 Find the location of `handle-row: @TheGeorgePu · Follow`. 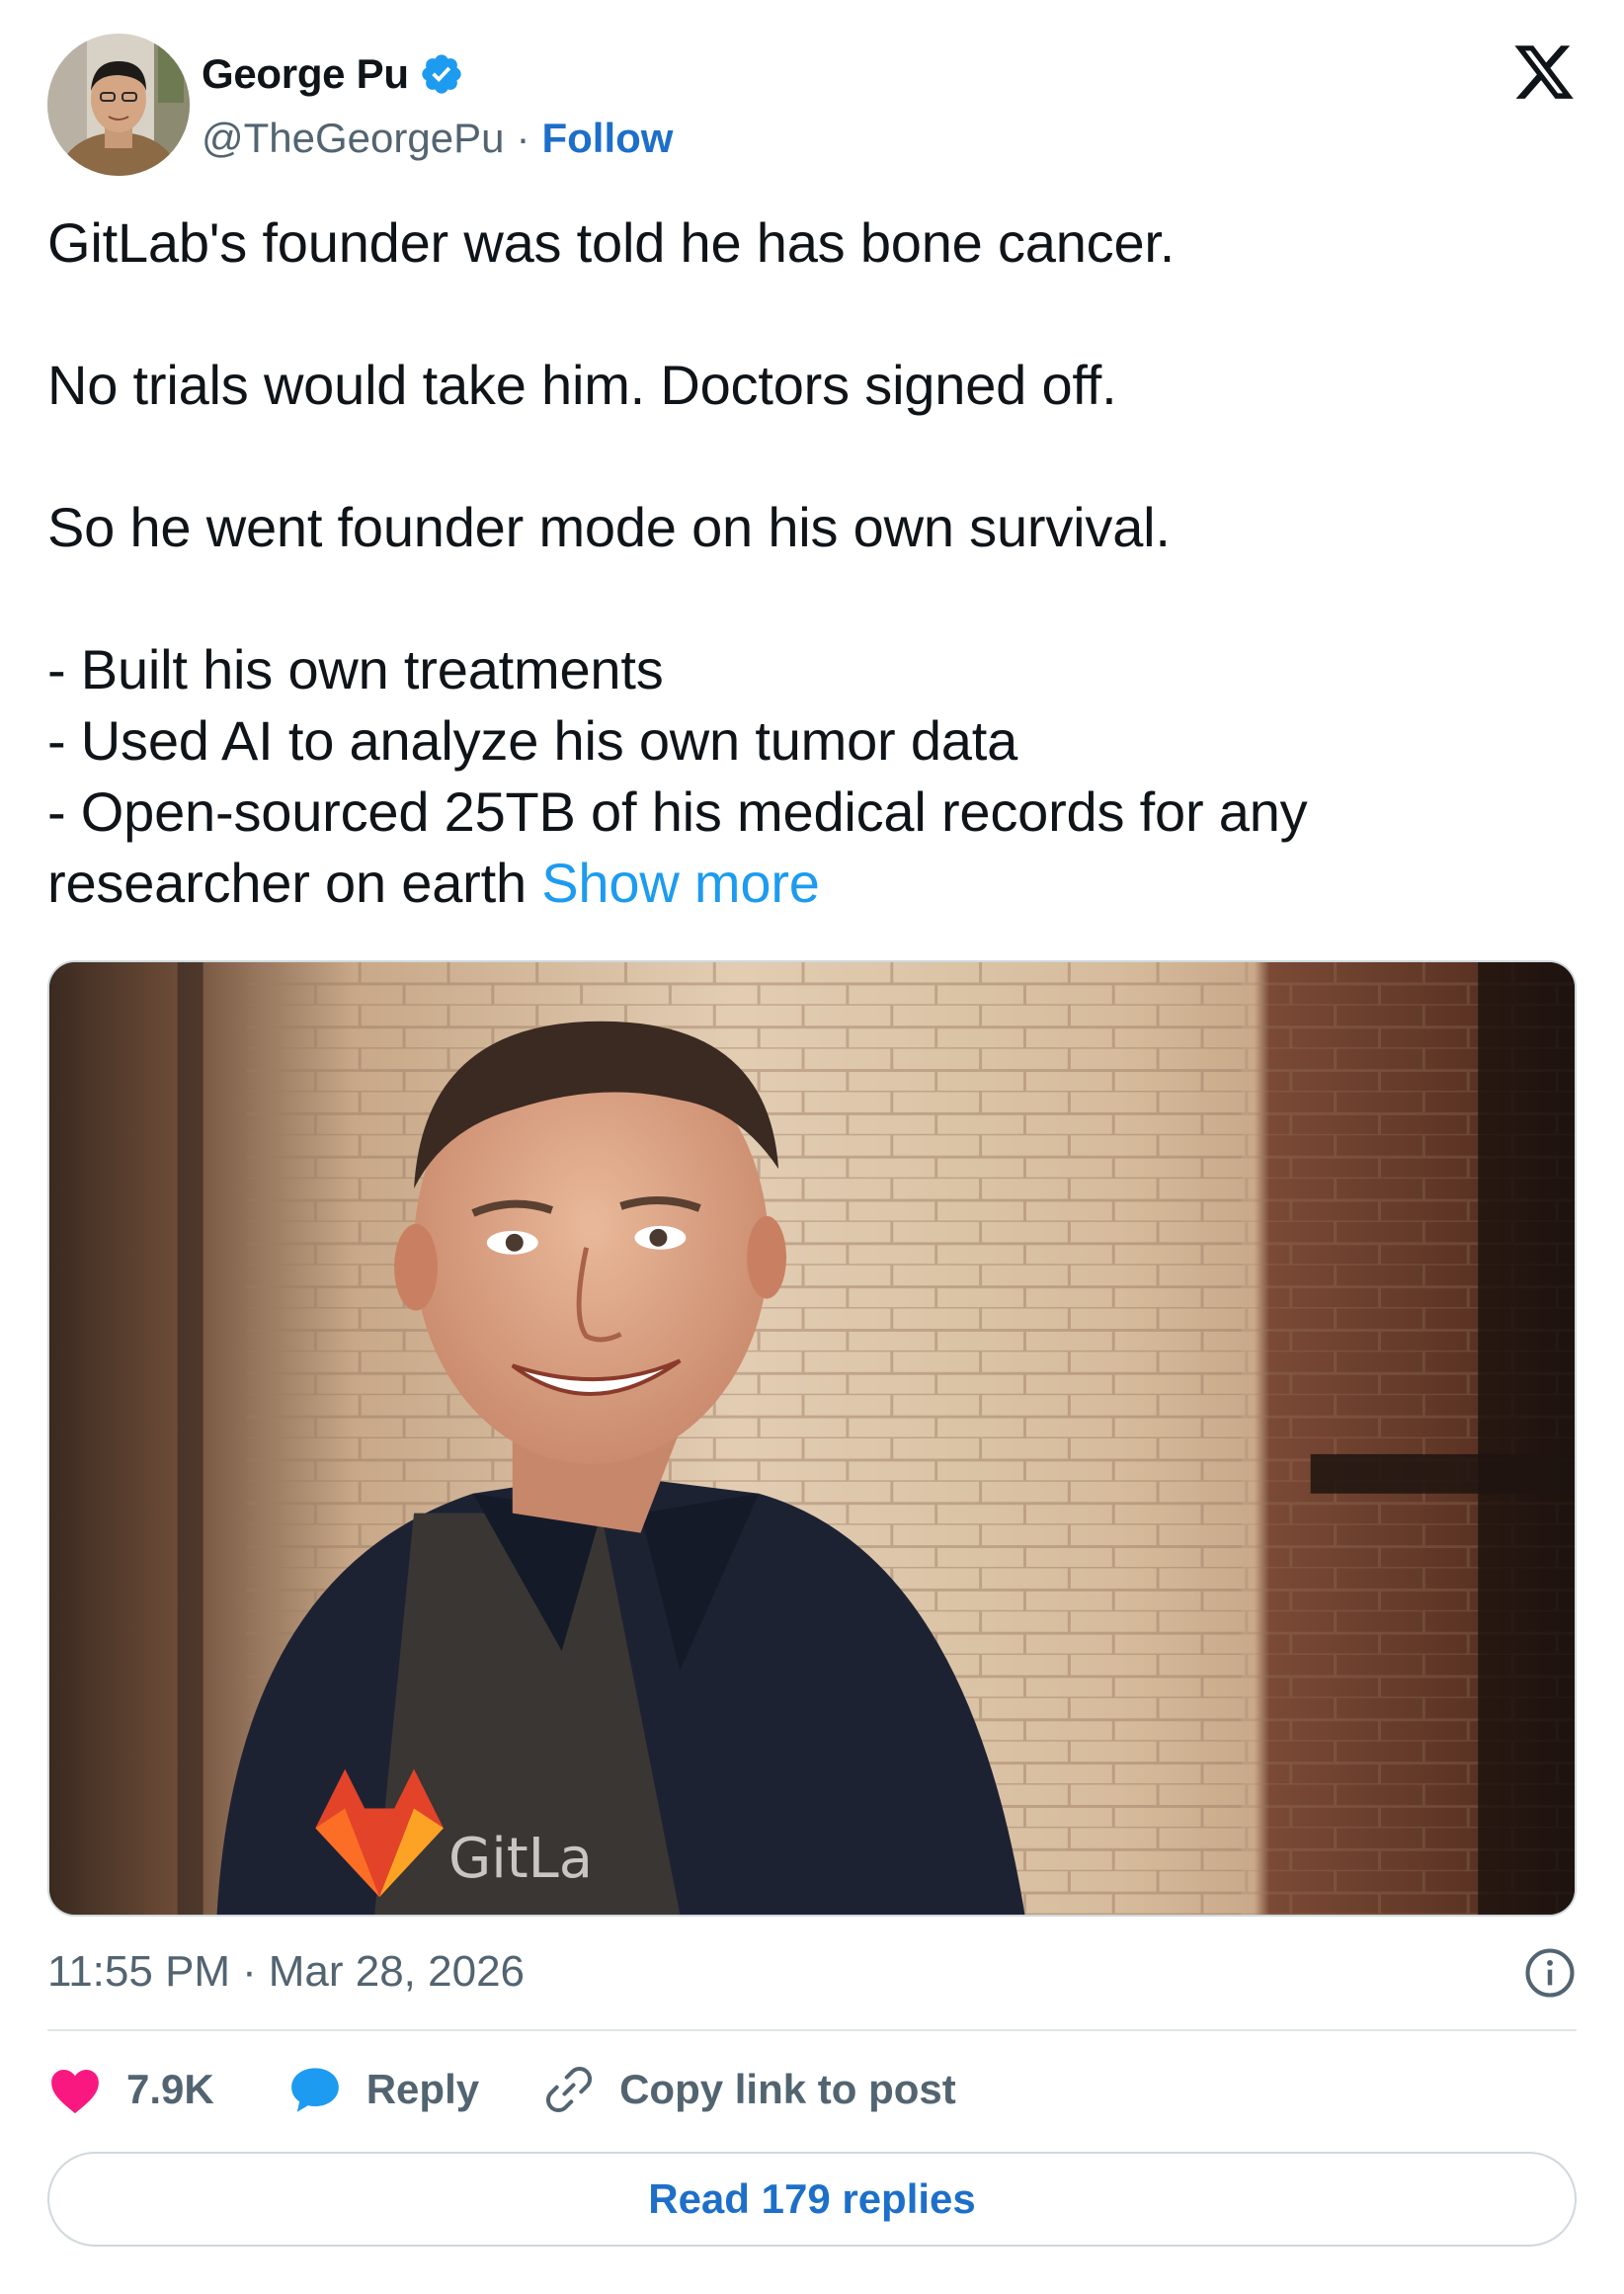

handle-row: @TheGeorgePu · Follow is located at coordinates (438, 138).